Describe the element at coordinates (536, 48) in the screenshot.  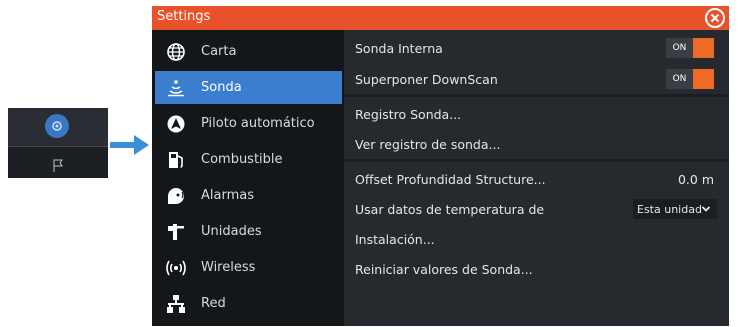
I see `setting-sonda-interna: Sonda Interna ON` at that location.